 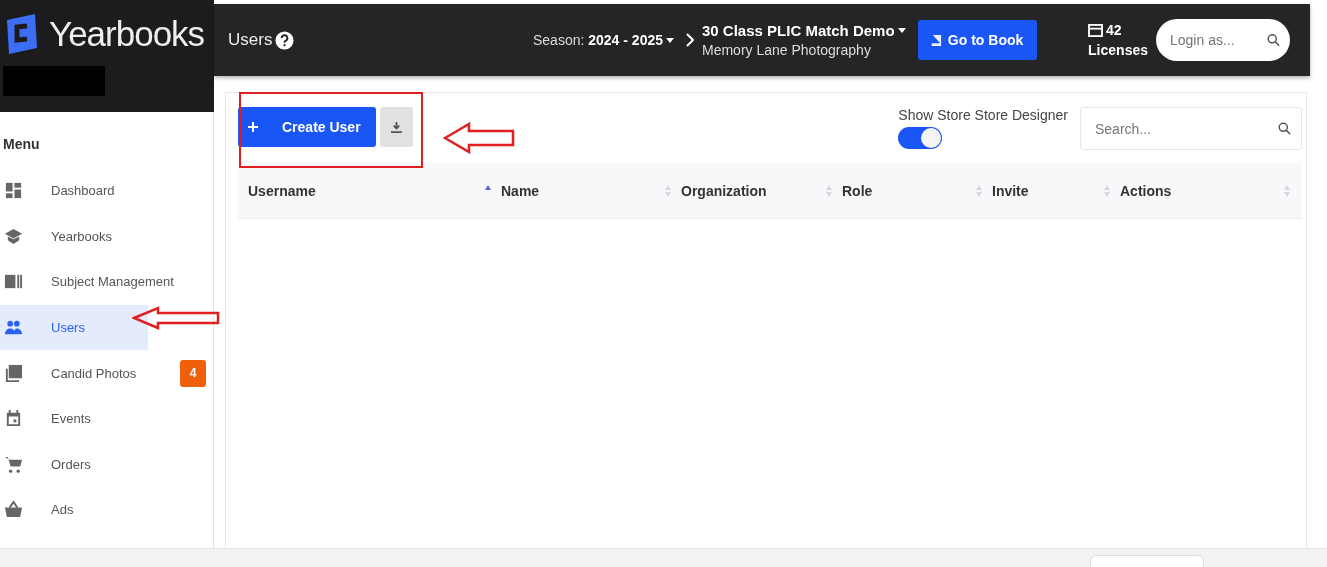 What do you see at coordinates (105, 191) in the screenshot?
I see `sidebar-item: Dashboard` at bounding box center [105, 191].